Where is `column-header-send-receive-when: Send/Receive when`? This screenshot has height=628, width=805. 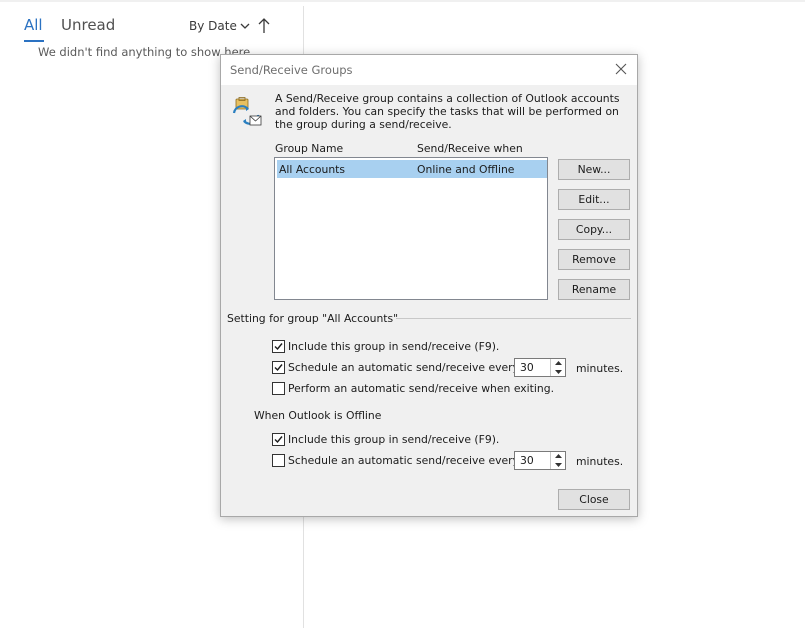
column-header-send-receive-when: Send/Receive when is located at coordinates (470, 148).